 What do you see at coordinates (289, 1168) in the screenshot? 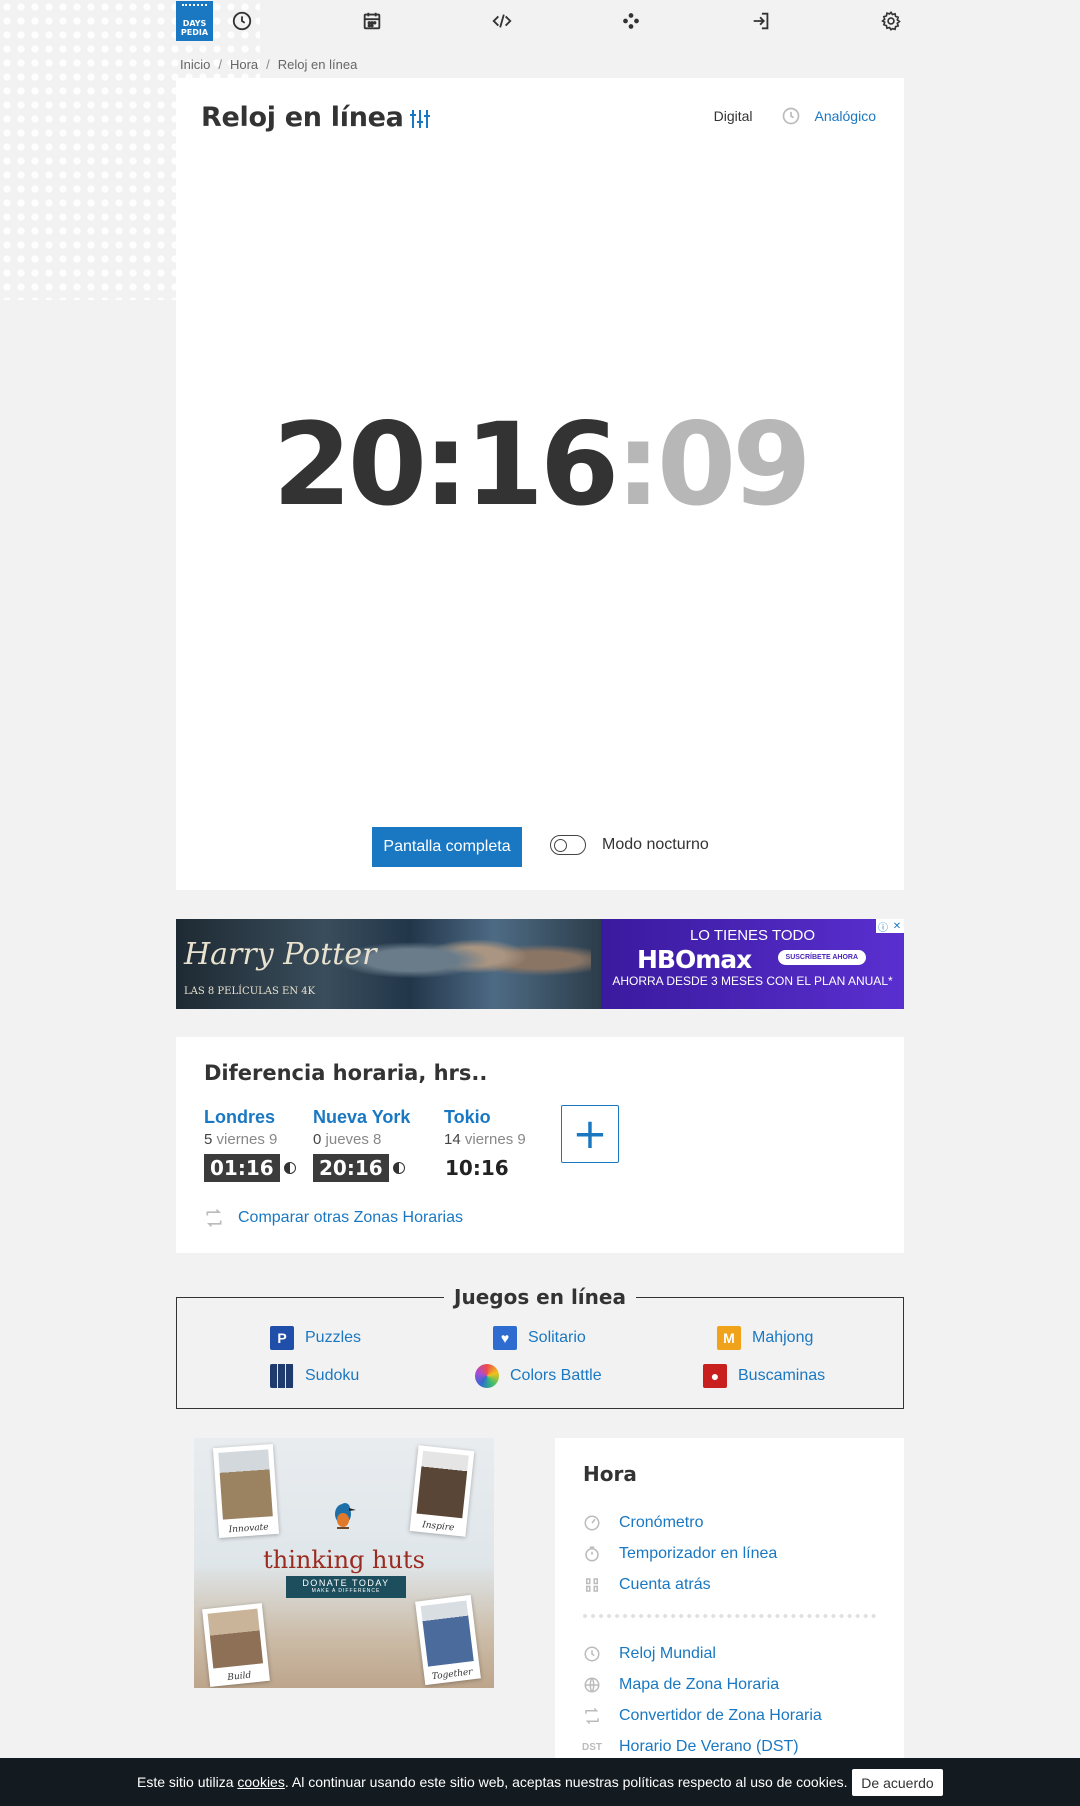
I see `moon-icon` at bounding box center [289, 1168].